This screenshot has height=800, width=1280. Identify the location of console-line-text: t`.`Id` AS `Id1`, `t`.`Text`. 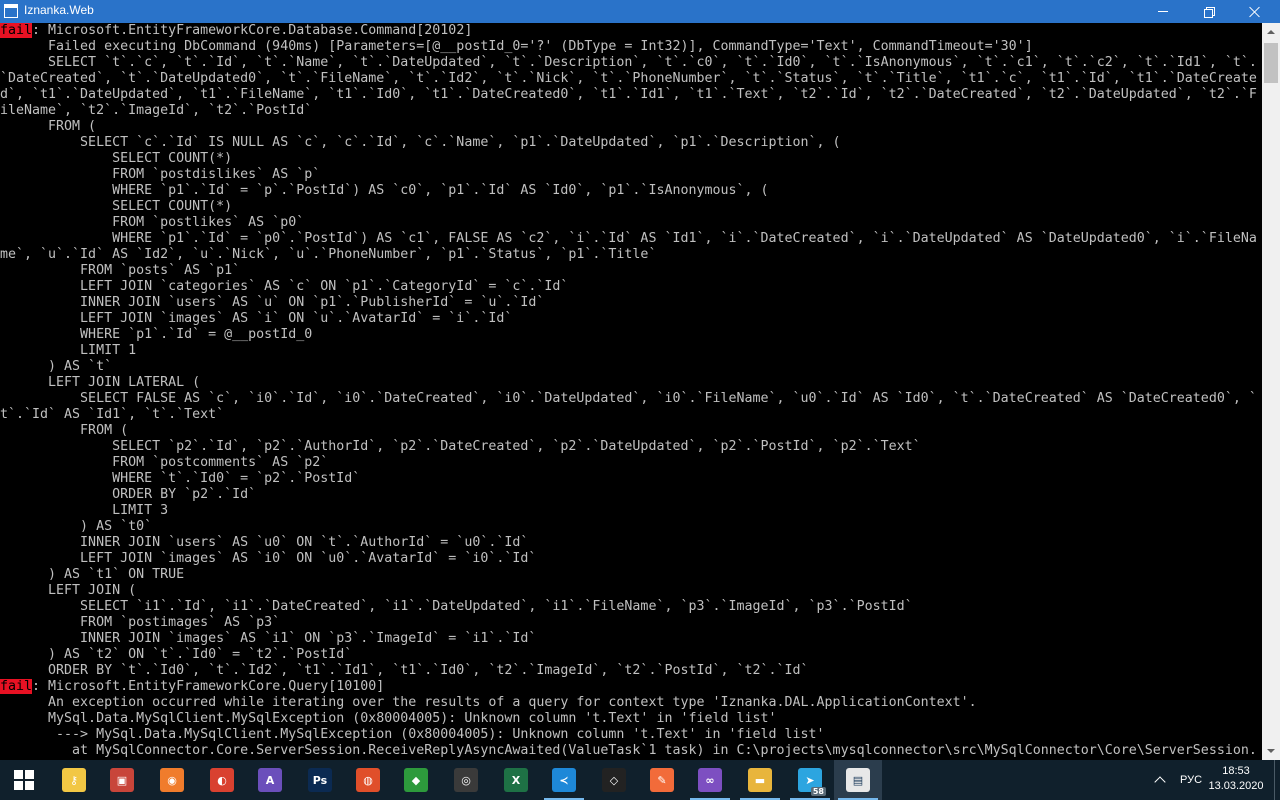
(112, 414).